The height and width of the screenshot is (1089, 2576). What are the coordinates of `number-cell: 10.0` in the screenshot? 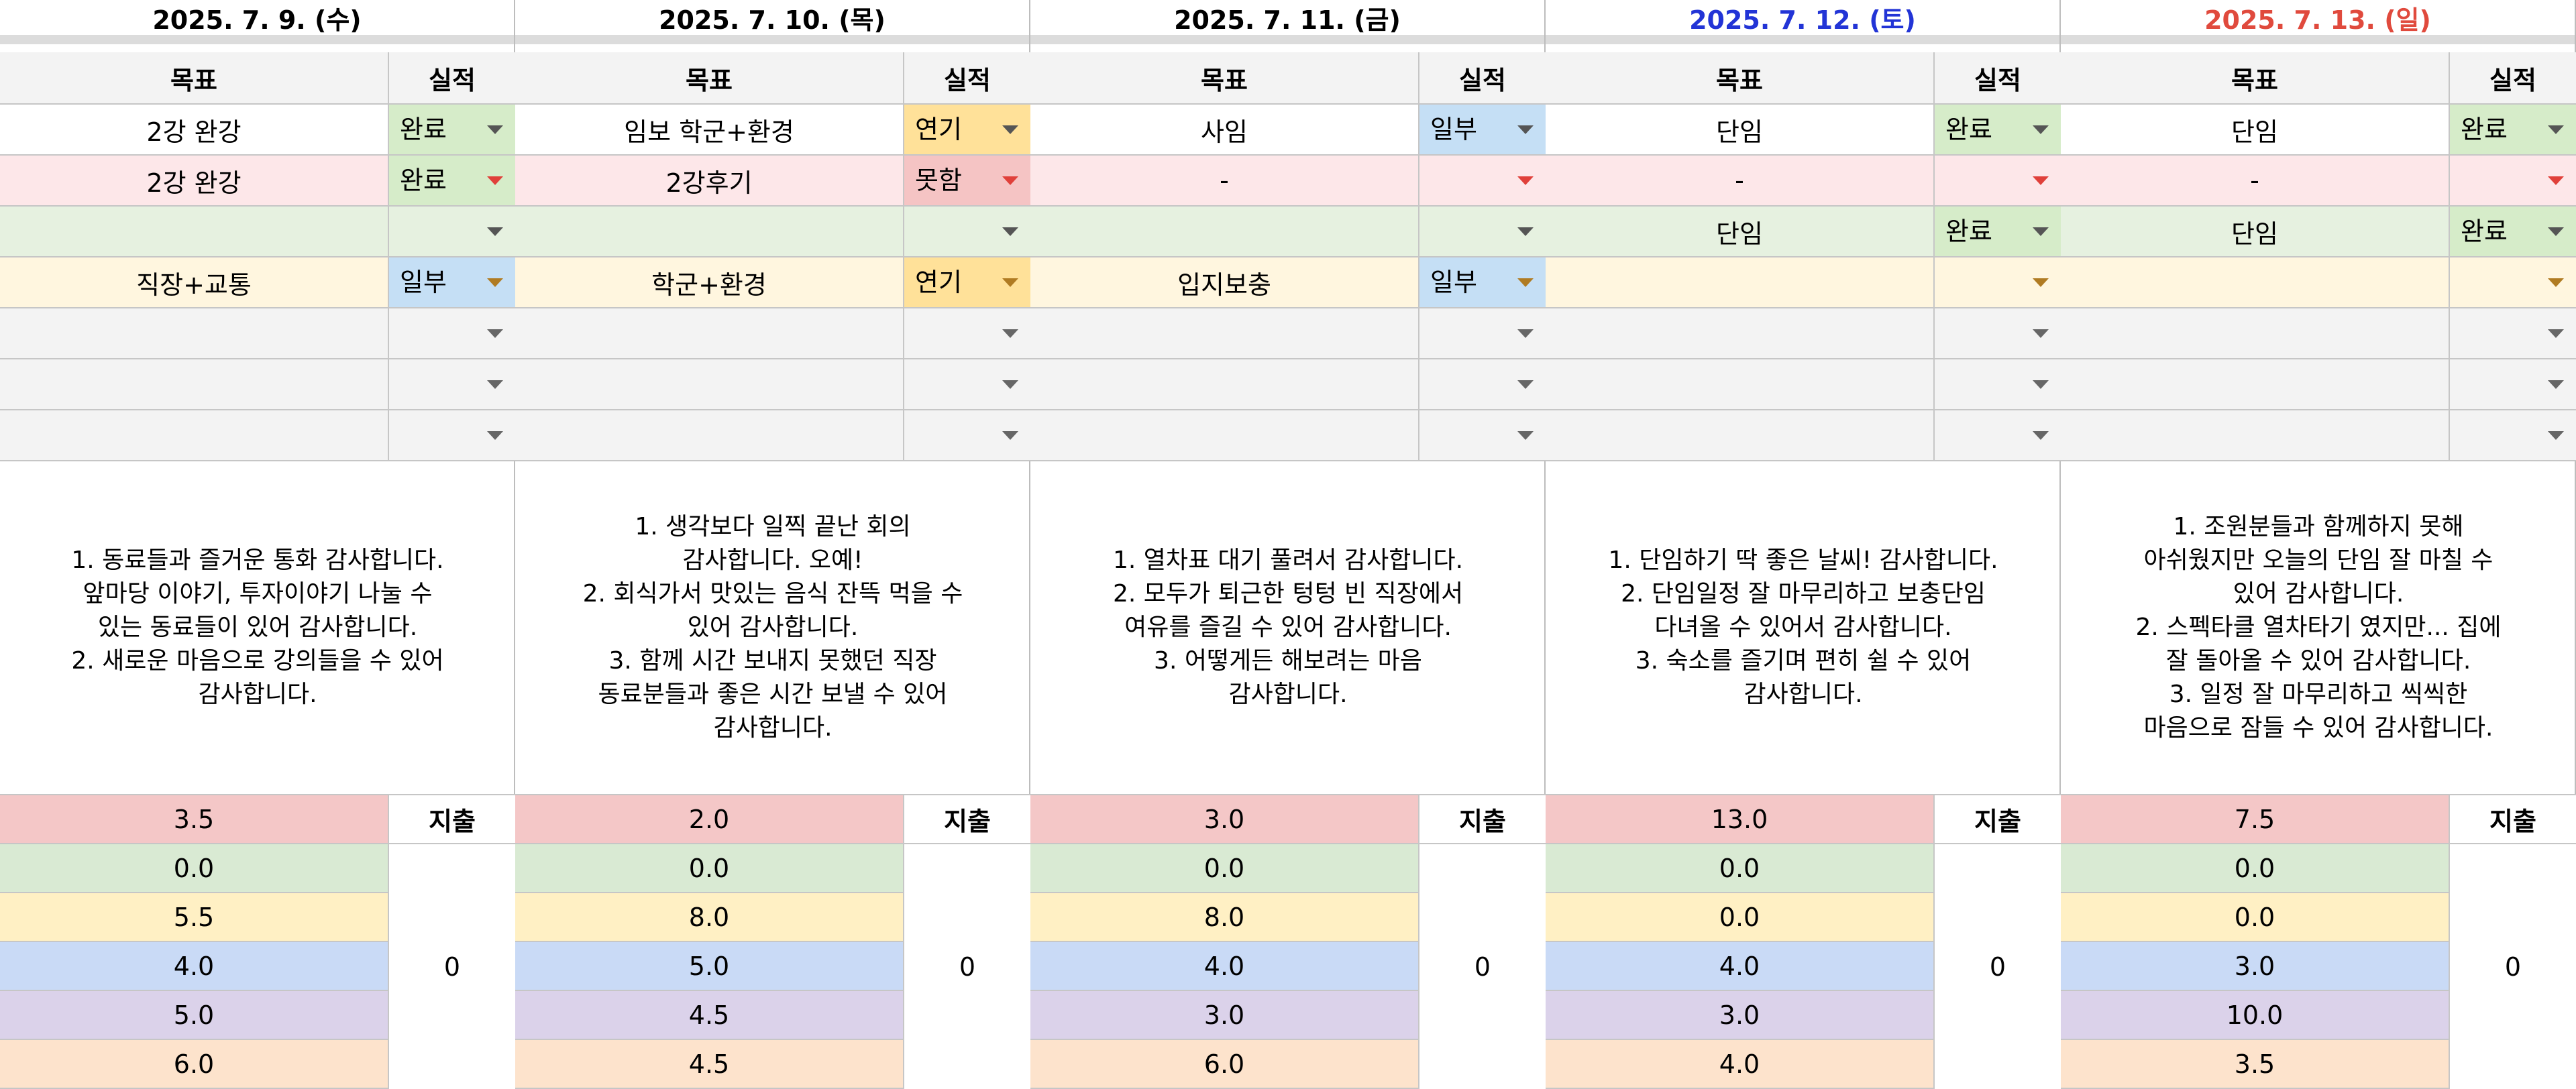 It's located at (2255, 1015).